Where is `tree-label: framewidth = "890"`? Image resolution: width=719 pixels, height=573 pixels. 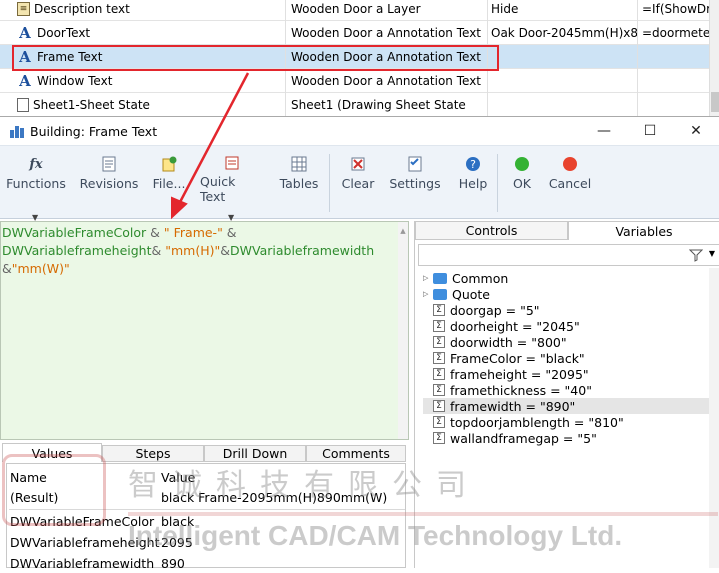 tree-label: framewidth = "890" is located at coordinates (513, 406).